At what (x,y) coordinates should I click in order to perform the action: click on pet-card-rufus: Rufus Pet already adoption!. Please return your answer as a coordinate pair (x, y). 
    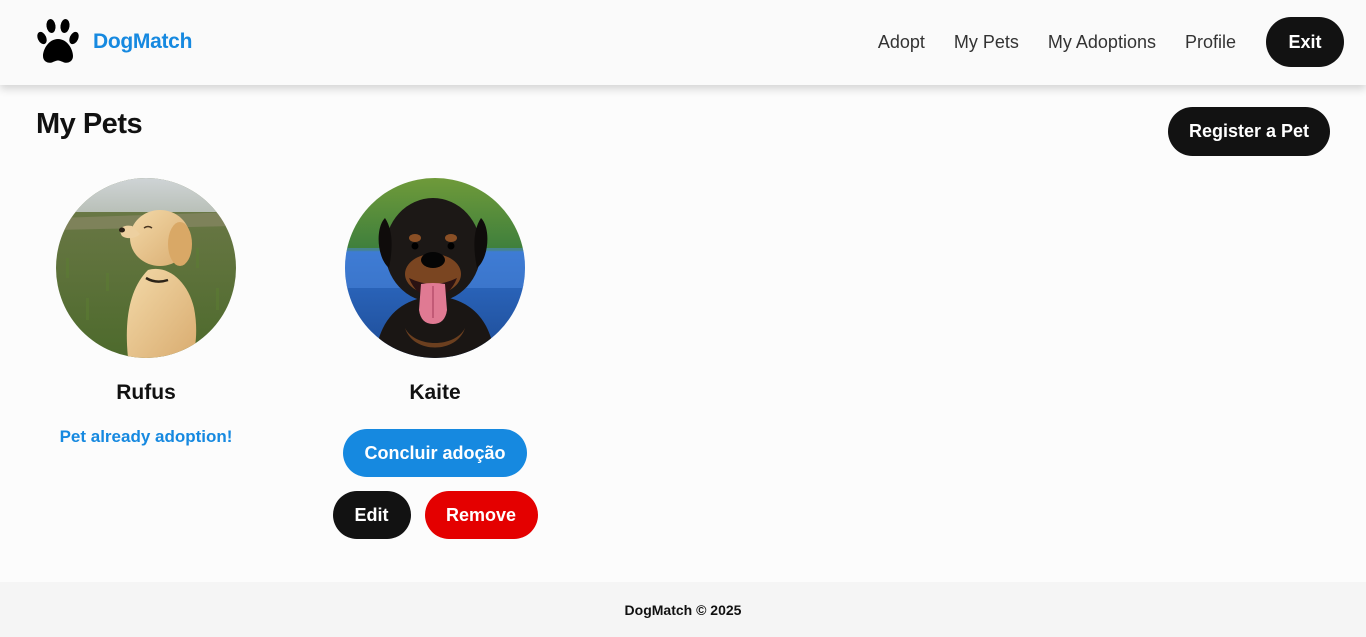
    Looking at the image, I should click on (146, 312).